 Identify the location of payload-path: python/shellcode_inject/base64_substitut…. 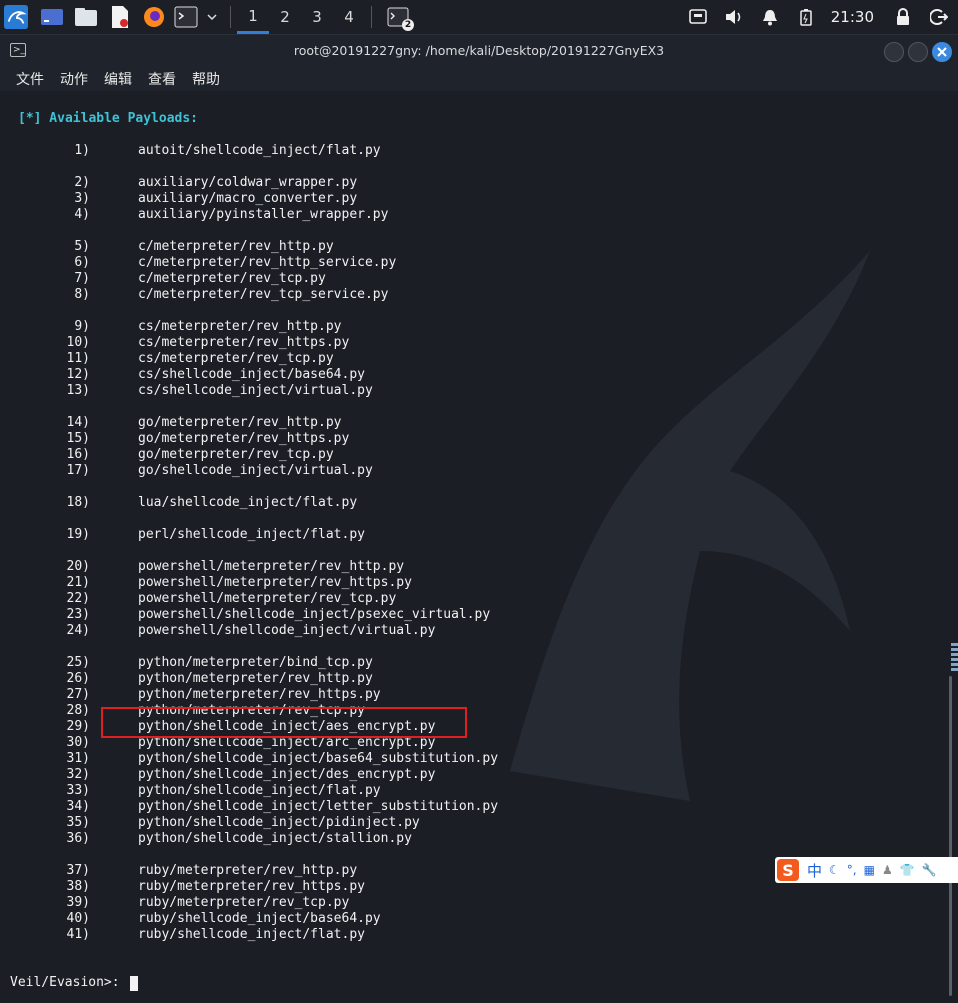
(318, 758).